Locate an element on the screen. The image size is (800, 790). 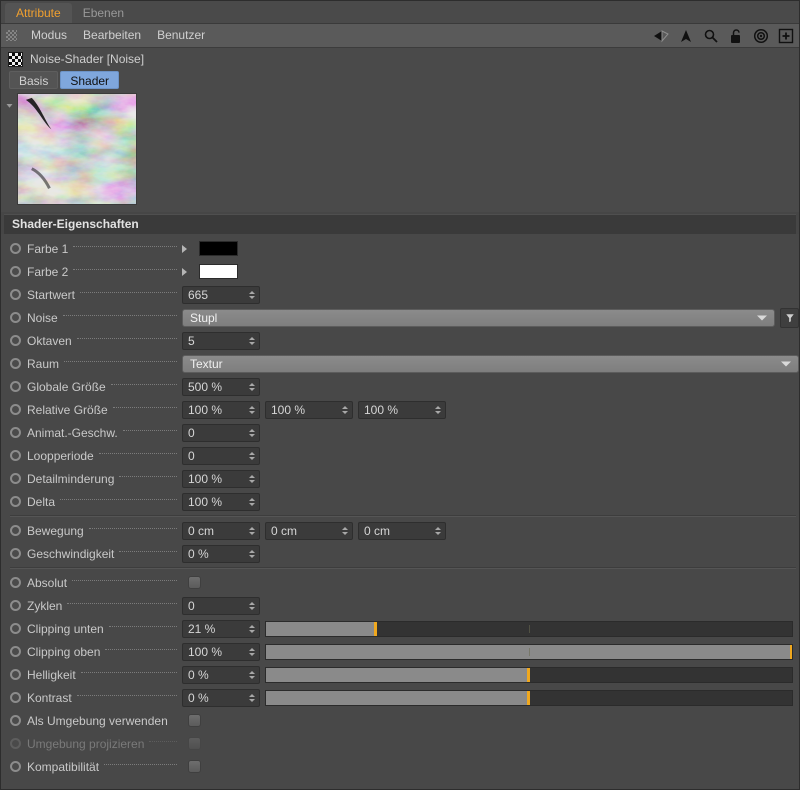
checkbox-als-umgebung-verwenden is located at coordinates (194, 720).